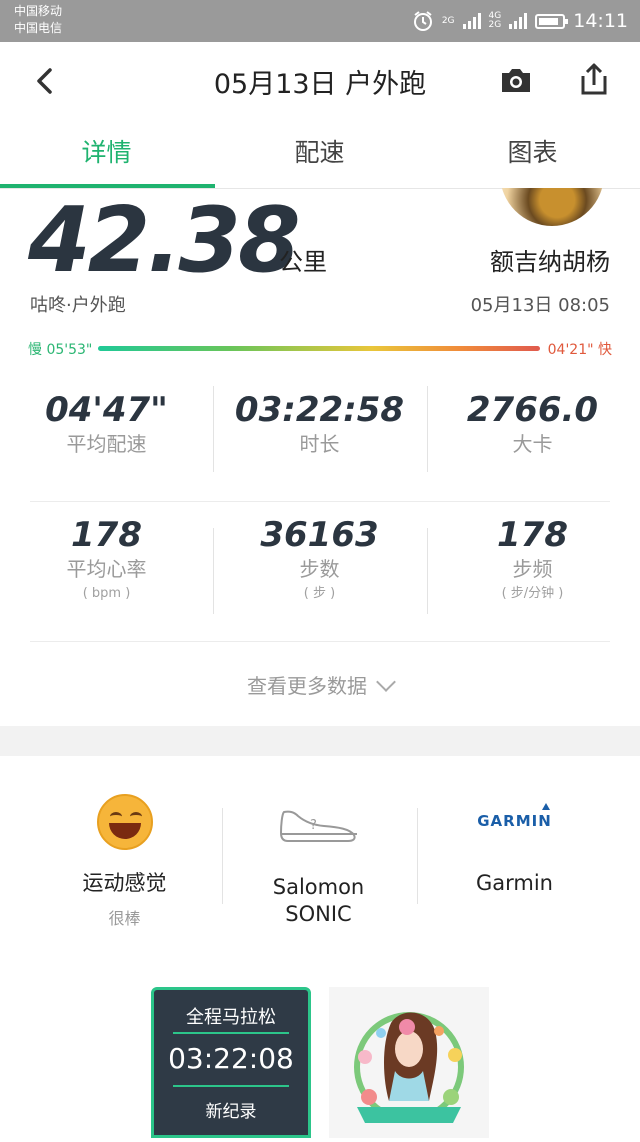 The image size is (640, 1142). I want to click on pace-gradient-bar, so click(319, 348).